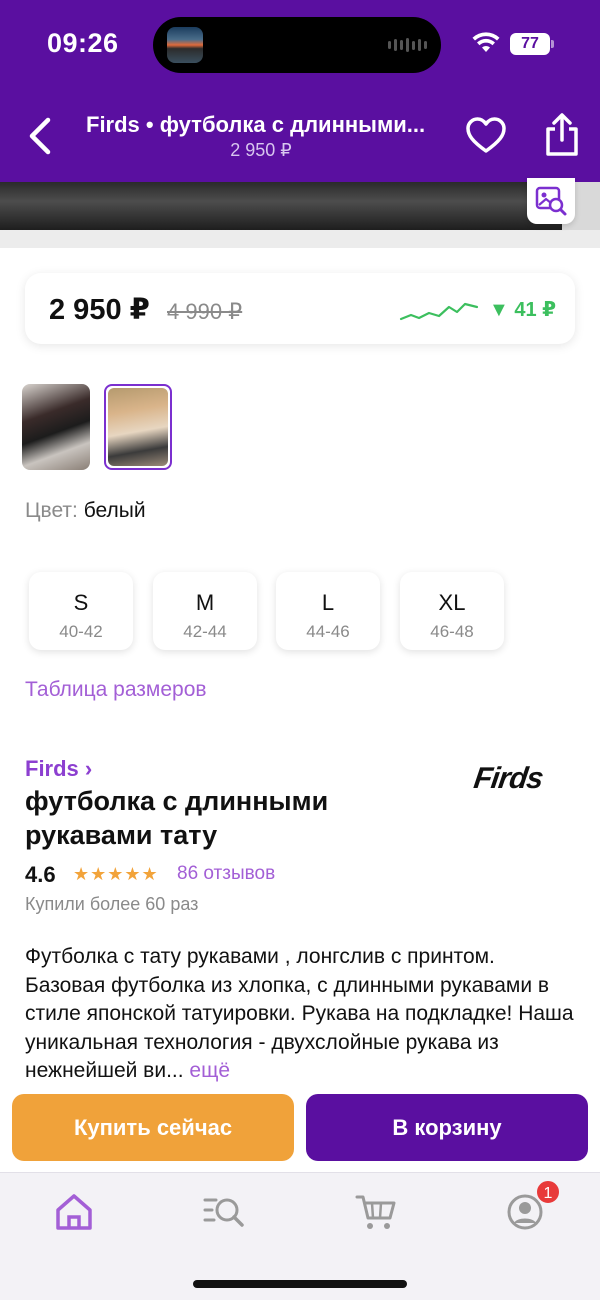  What do you see at coordinates (224, 1212) in the screenshot?
I see `catalog-search-icon` at bounding box center [224, 1212].